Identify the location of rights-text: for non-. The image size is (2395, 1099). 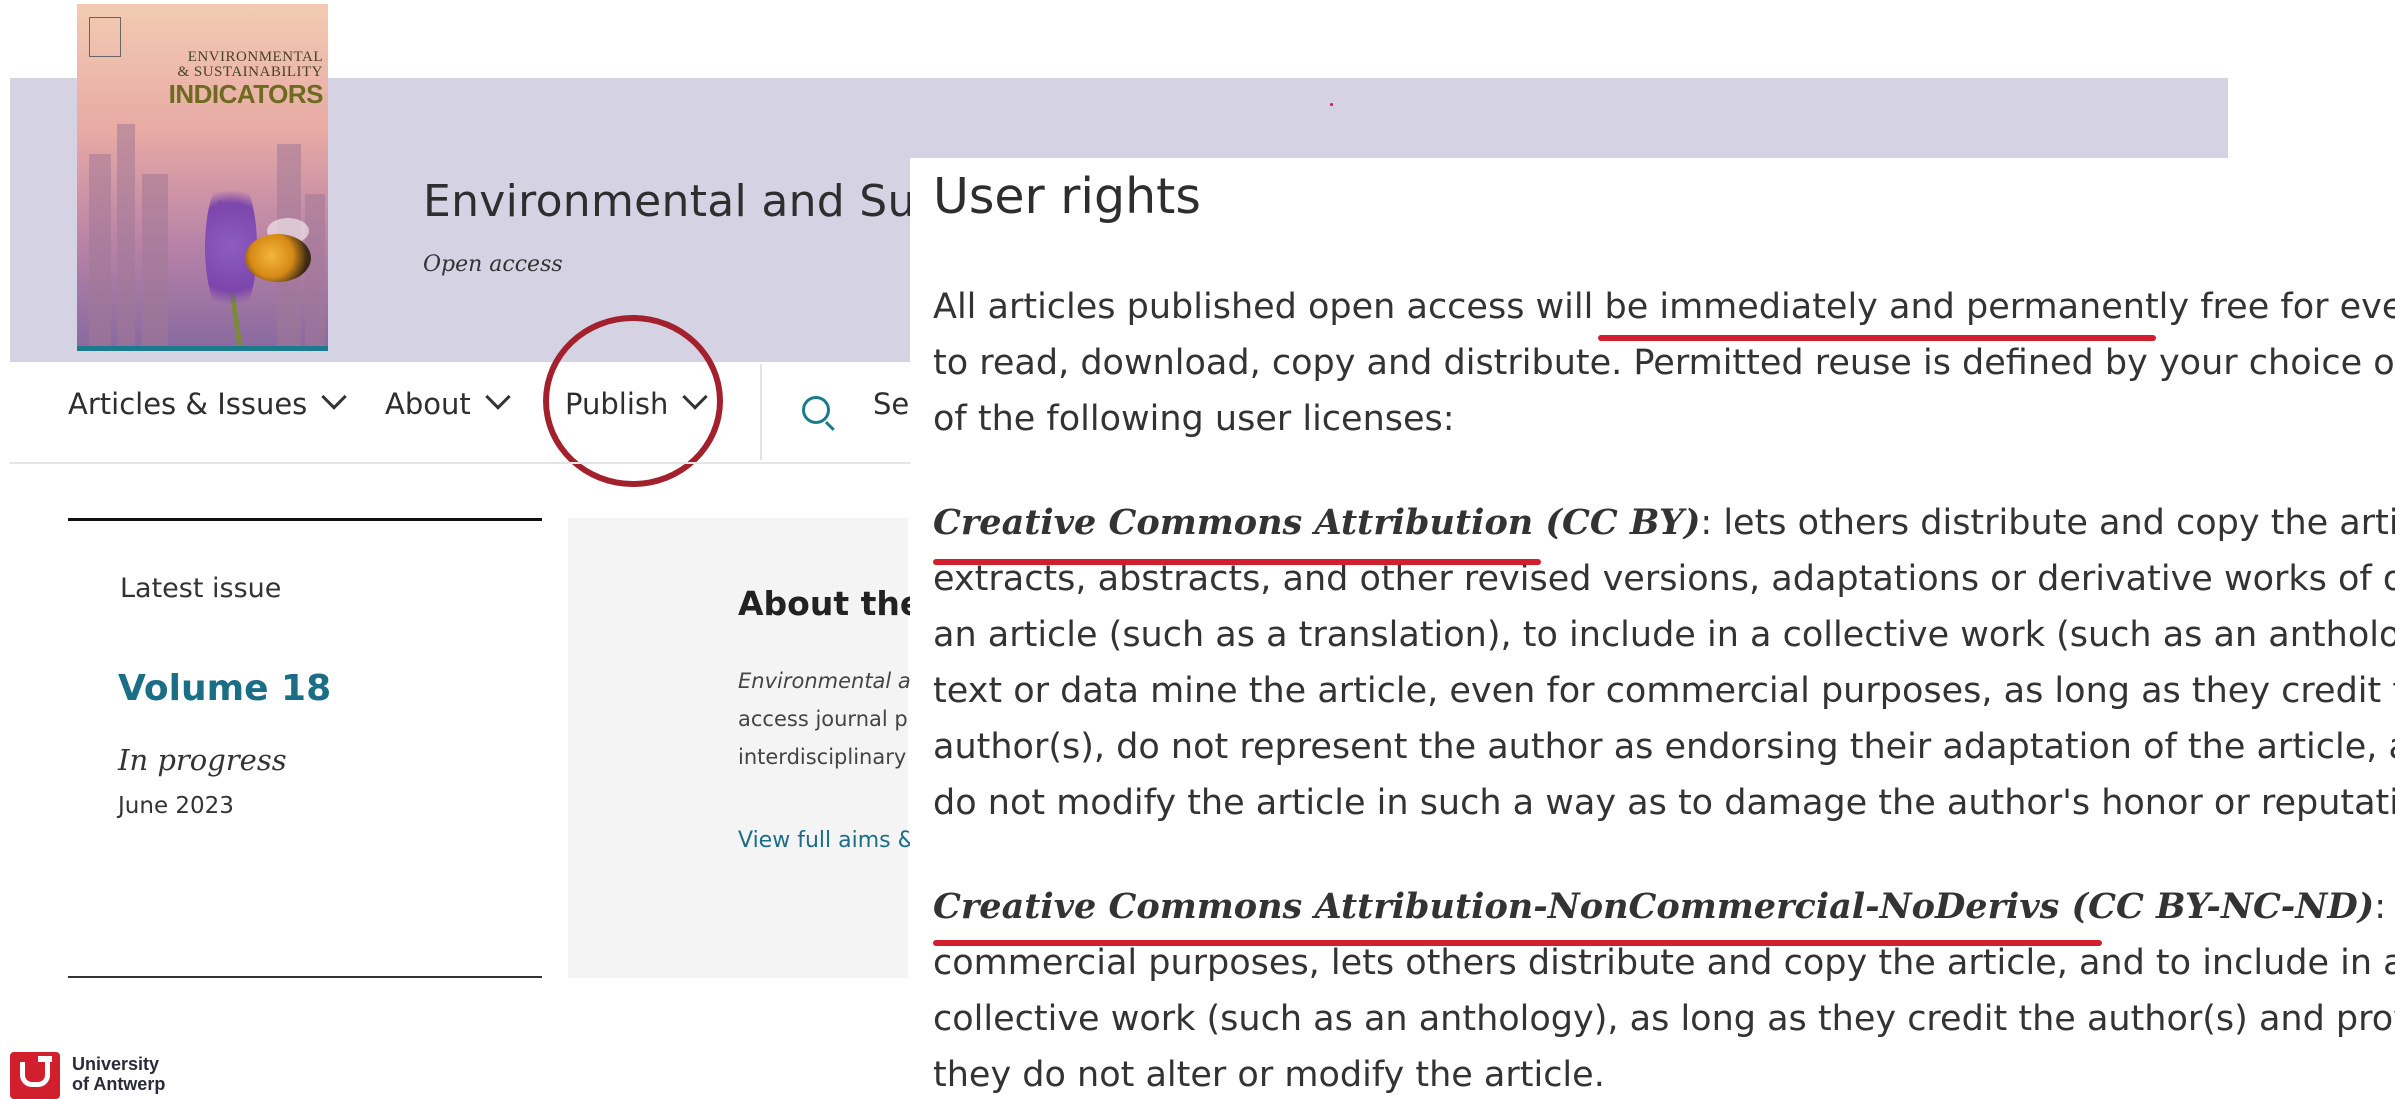
(2390, 907).